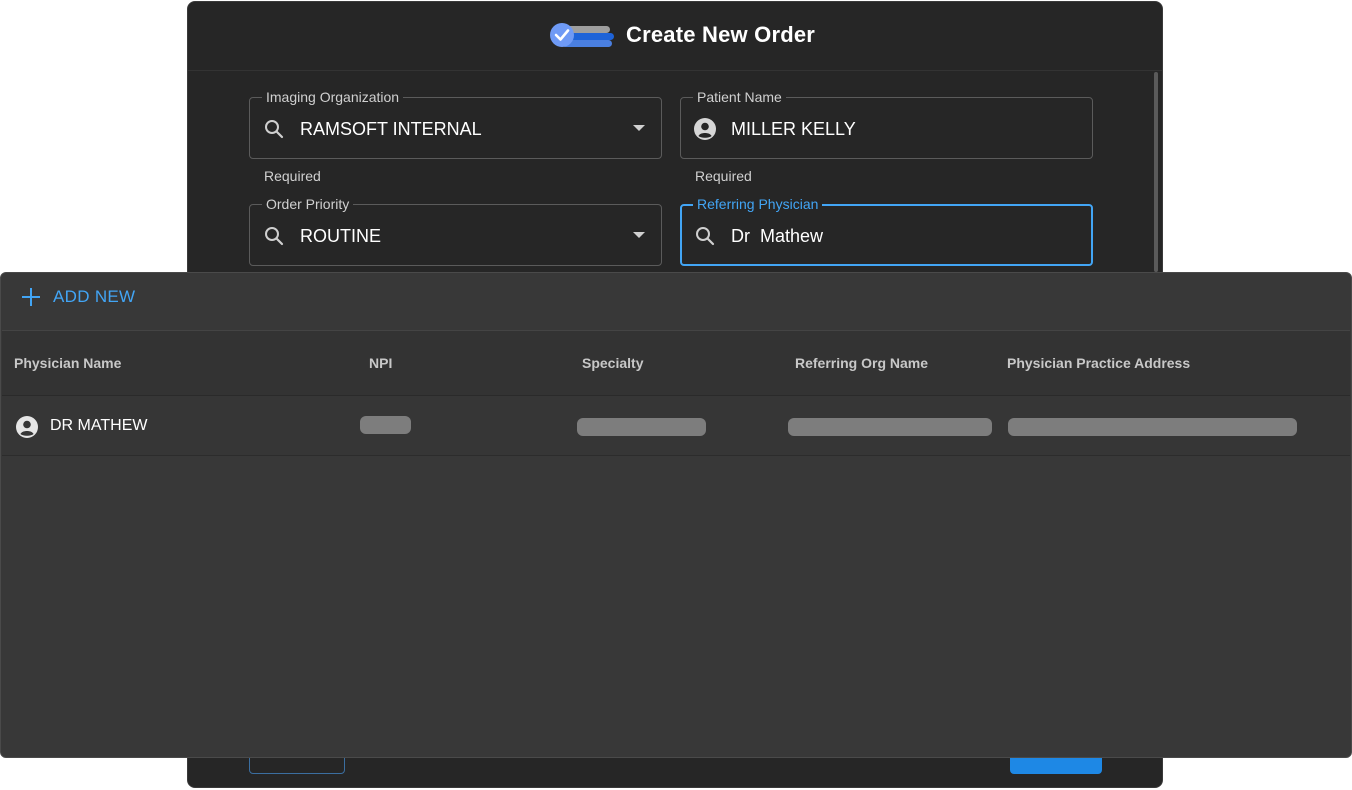 The image size is (1352, 790). What do you see at coordinates (292, 176) in the screenshot?
I see `imaging-organization-helper: Required` at bounding box center [292, 176].